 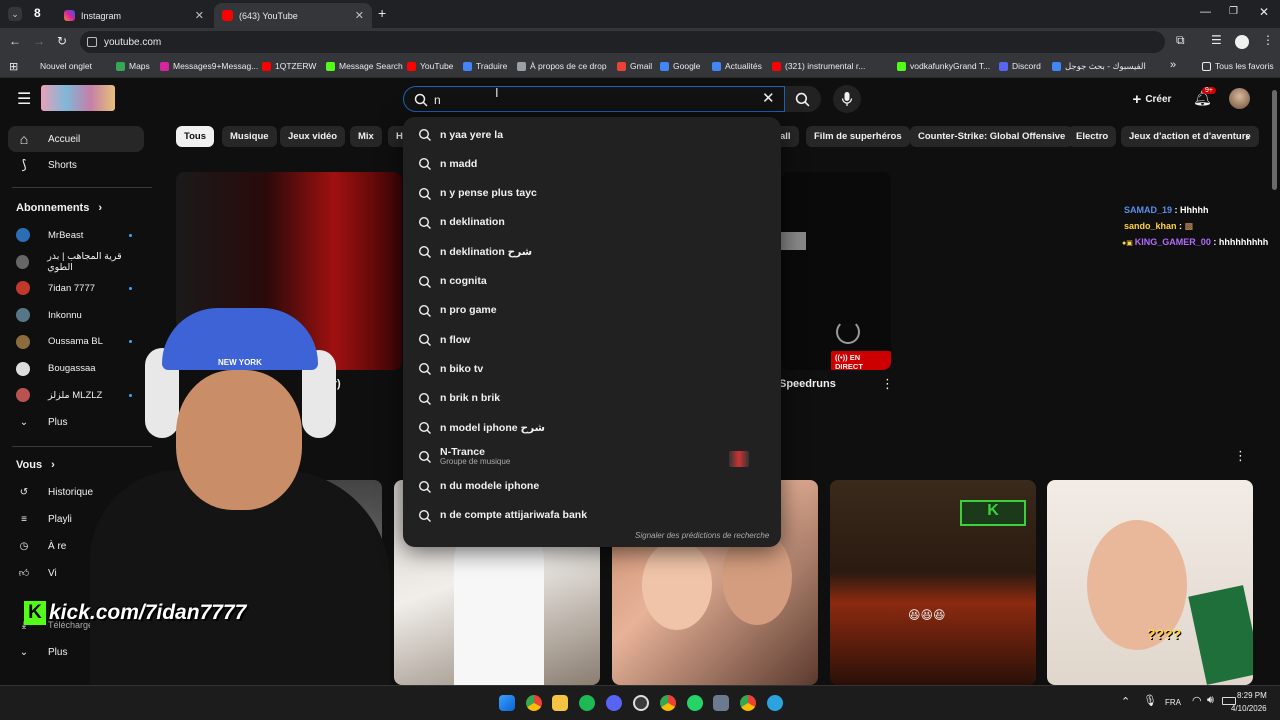 What do you see at coordinates (364, 66) in the screenshot?
I see `bookmark-item: Message Search` at bounding box center [364, 66].